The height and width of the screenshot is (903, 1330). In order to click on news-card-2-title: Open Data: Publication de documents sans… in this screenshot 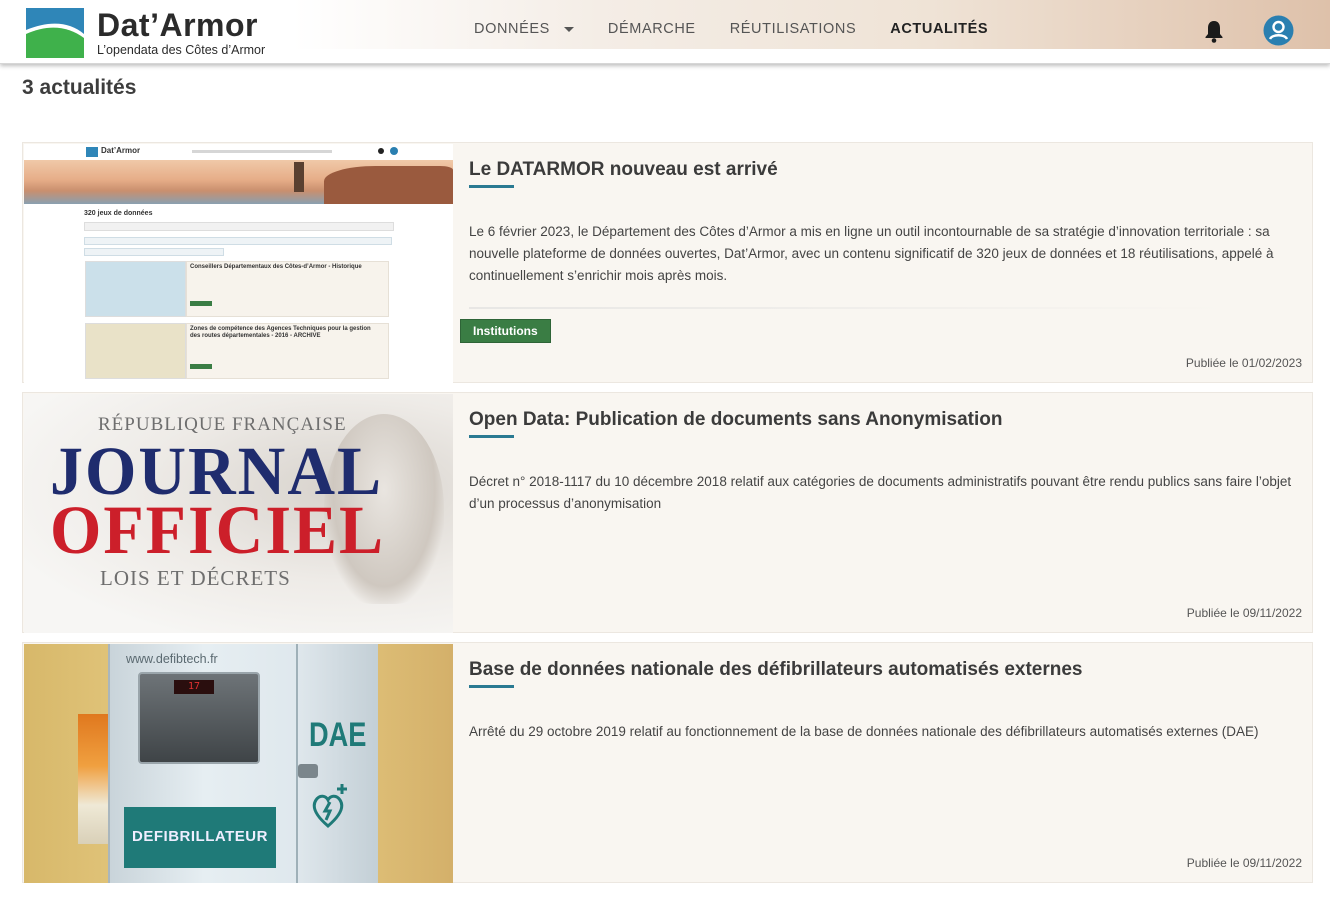, I will do `click(735, 420)`.